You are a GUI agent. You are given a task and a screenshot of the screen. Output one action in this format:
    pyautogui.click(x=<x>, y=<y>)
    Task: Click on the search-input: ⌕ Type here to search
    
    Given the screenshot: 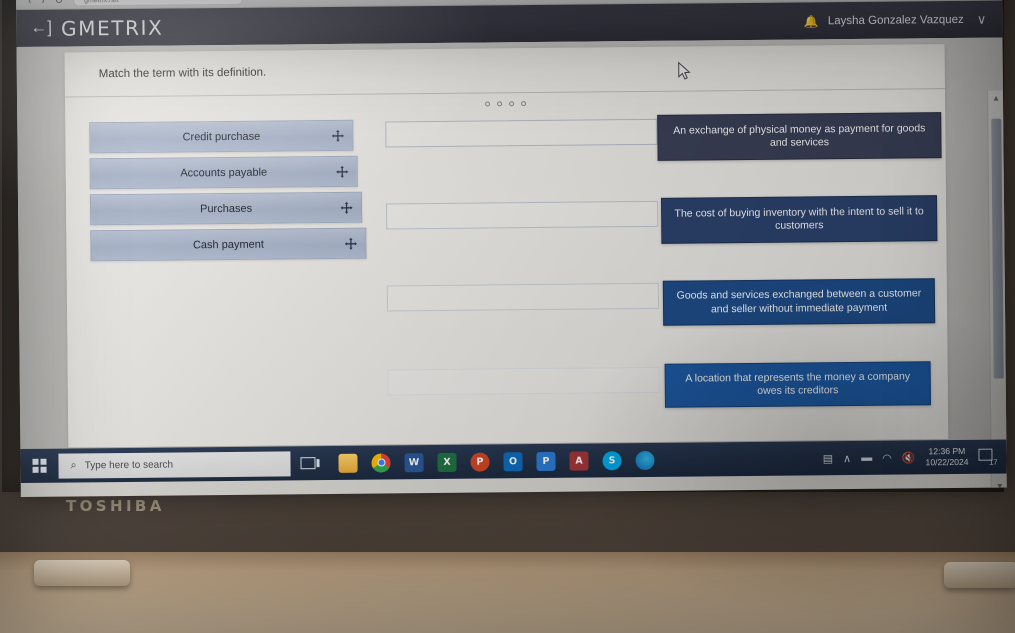 What is the action you would take?
    pyautogui.click(x=174, y=464)
    